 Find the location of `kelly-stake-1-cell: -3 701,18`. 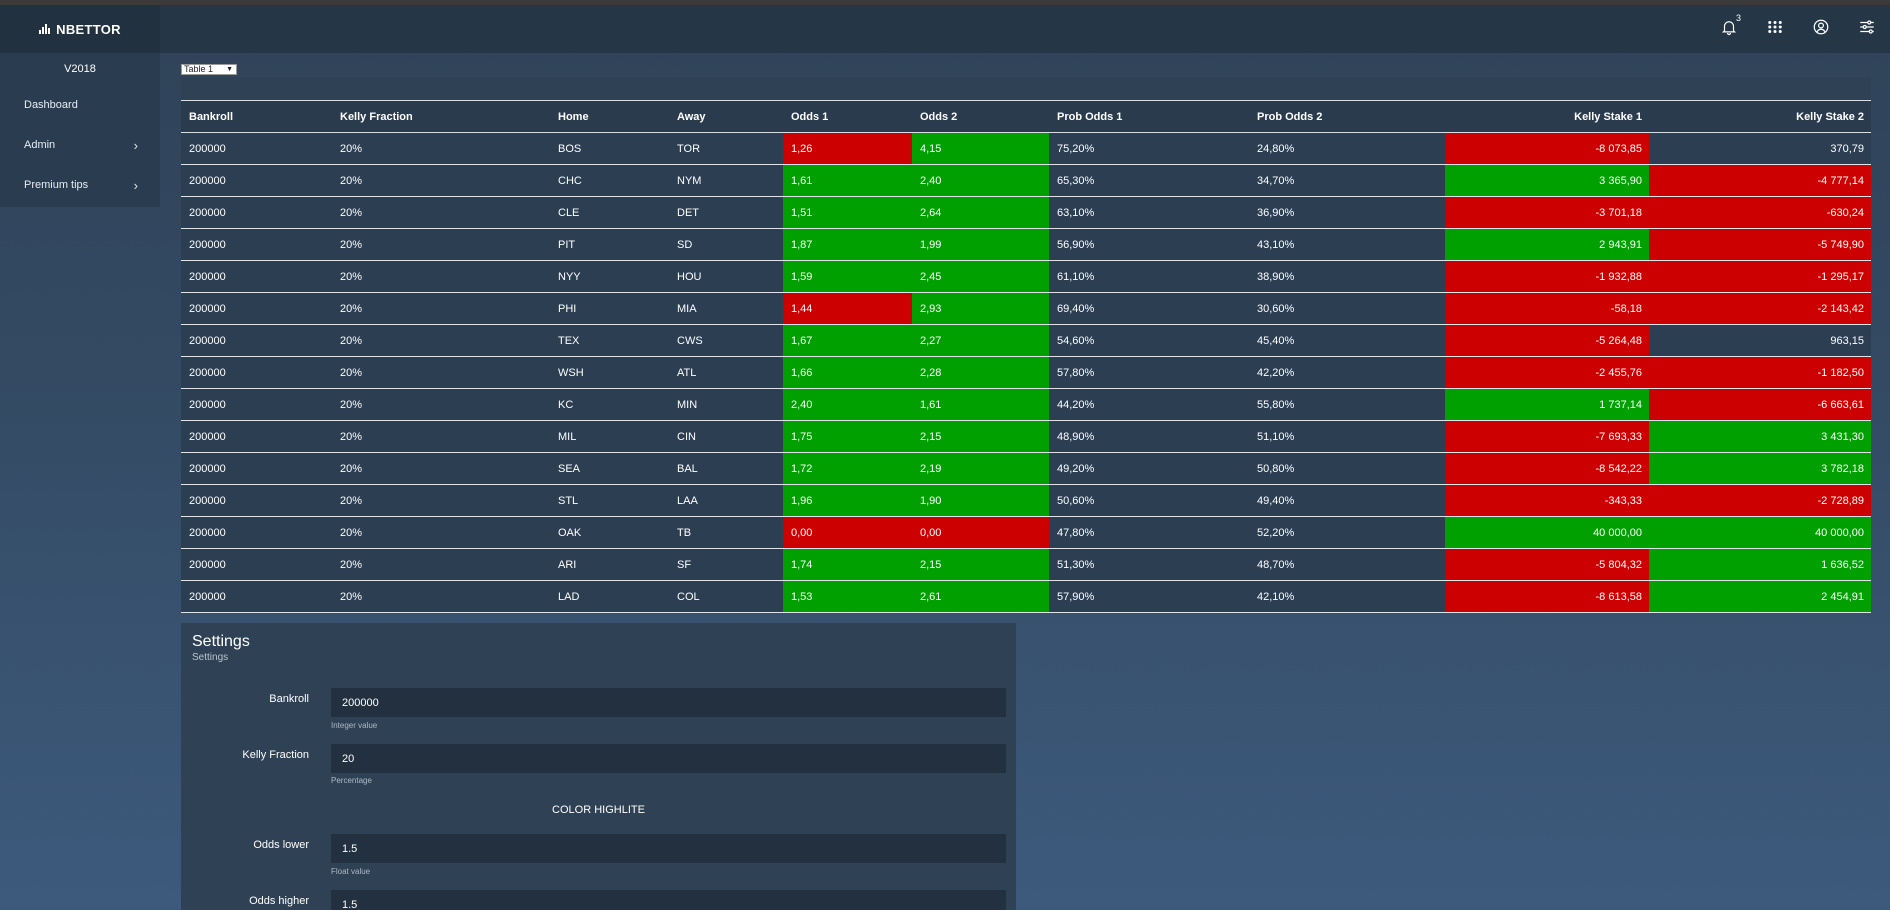

kelly-stake-1-cell: -3 701,18 is located at coordinates (1547, 212).